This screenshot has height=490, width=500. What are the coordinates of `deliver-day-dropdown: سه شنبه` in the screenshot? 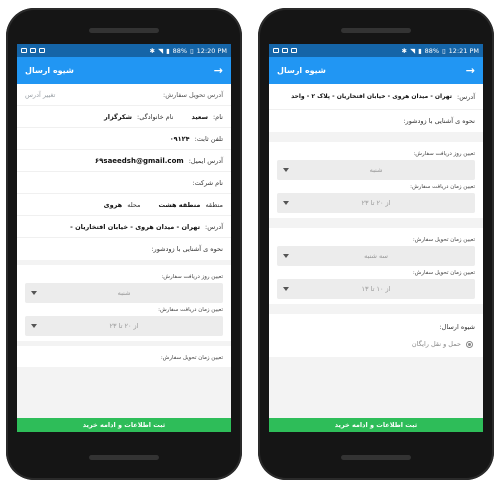 It's located at (376, 256).